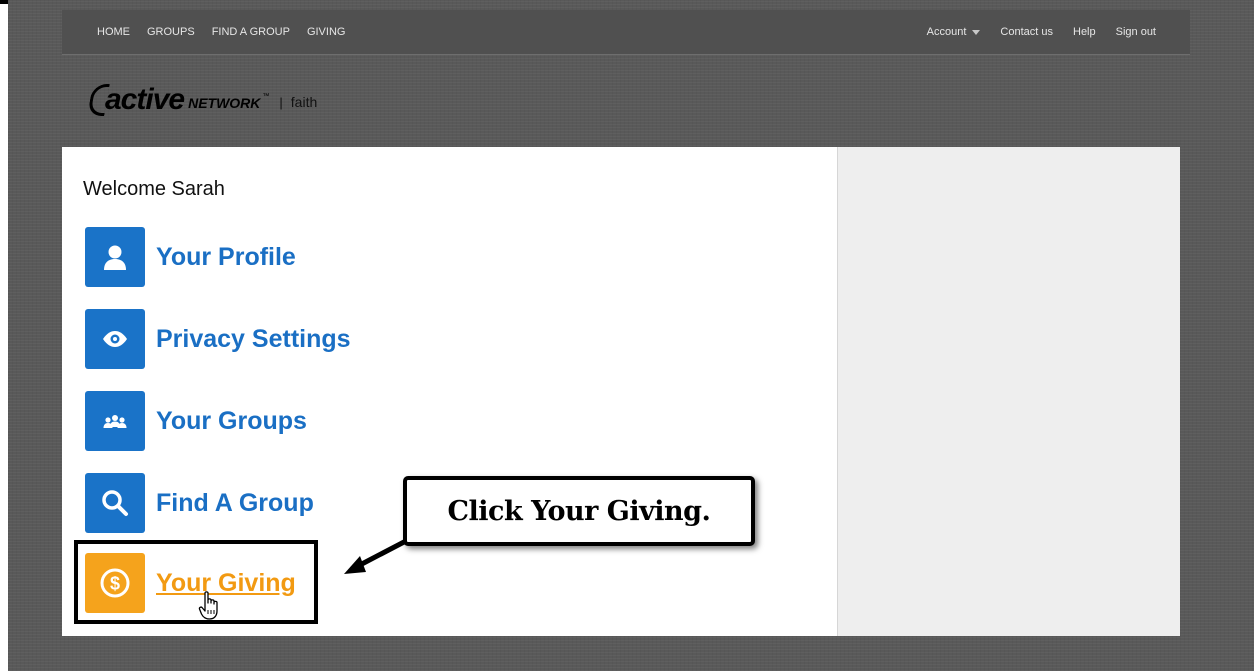 The width and height of the screenshot is (1254, 671). What do you see at coordinates (226, 256) in the screenshot?
I see `your-profile-label: Your Profile` at bounding box center [226, 256].